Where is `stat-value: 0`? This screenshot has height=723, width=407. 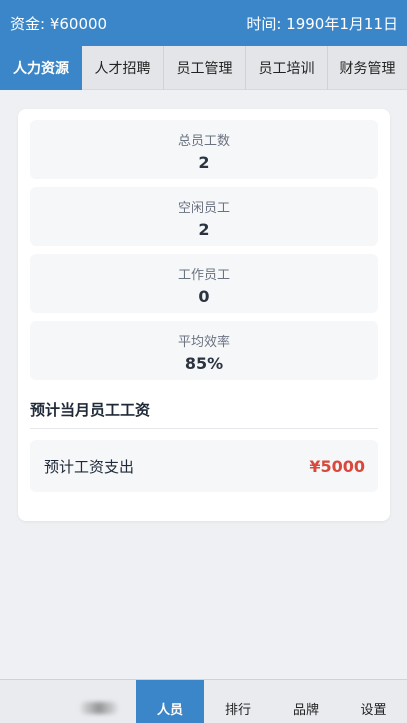 stat-value: 0 is located at coordinates (204, 296).